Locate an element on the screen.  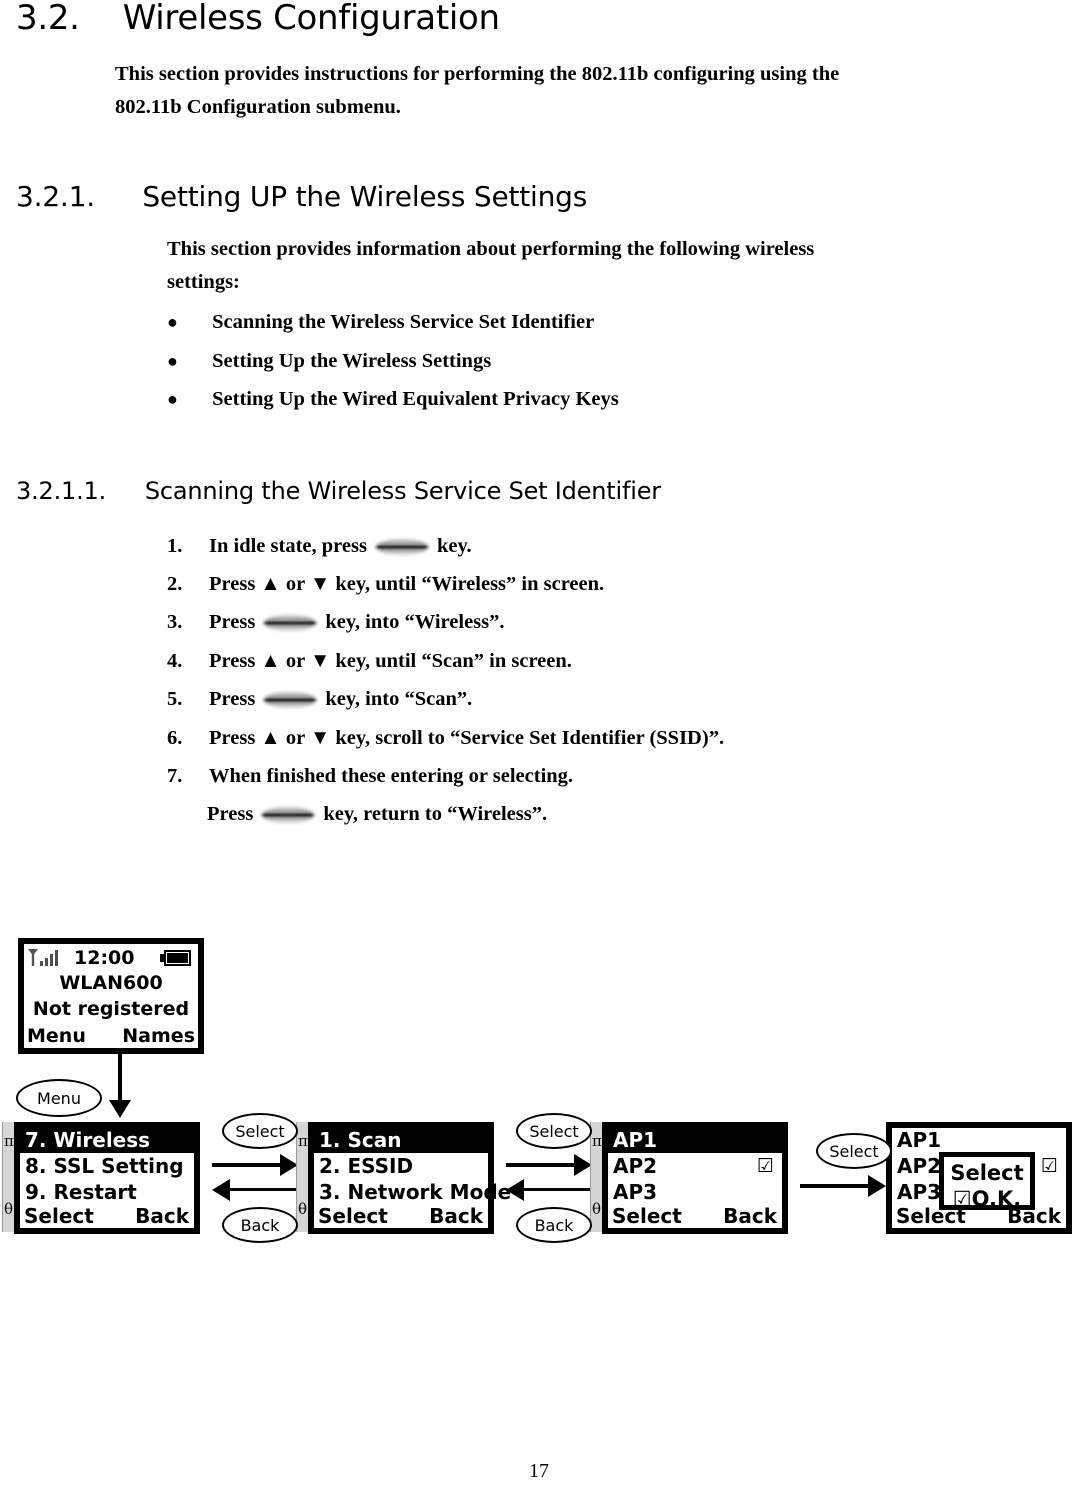
menu-row: 9. Restart is located at coordinates (107, 1192).